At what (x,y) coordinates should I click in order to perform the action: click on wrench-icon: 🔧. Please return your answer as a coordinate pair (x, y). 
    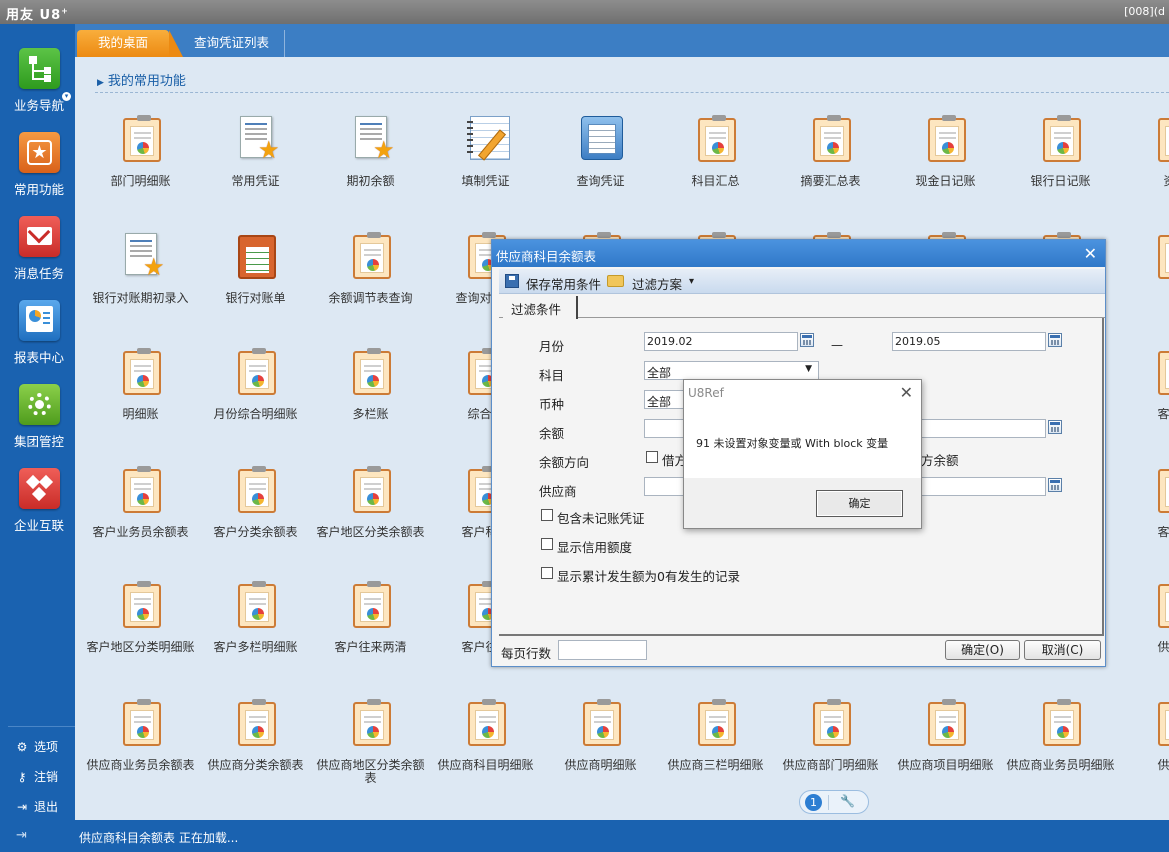
    Looking at the image, I should click on (847, 801).